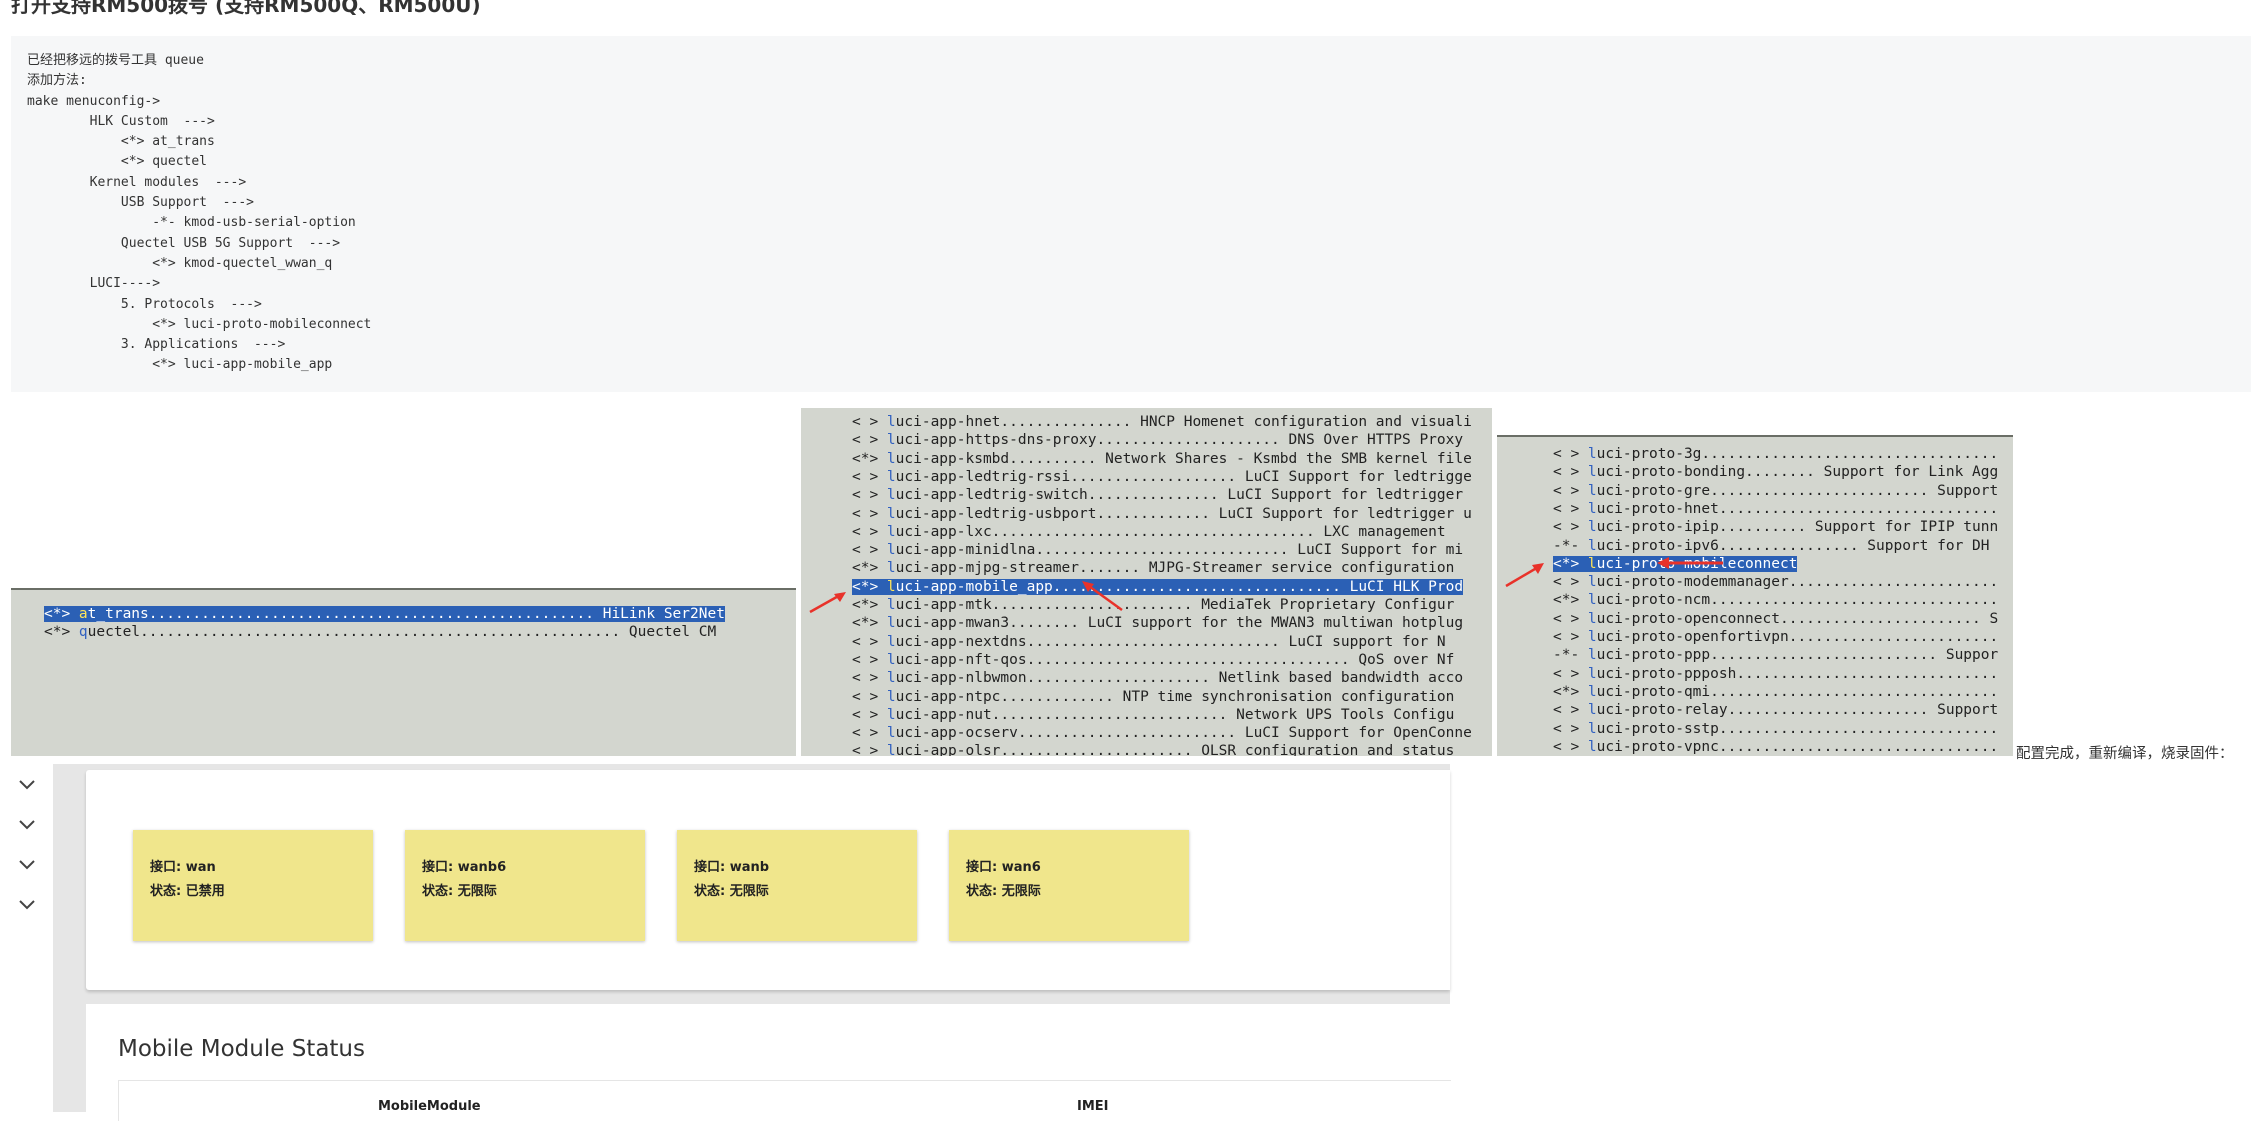  I want to click on config-line: HLK Custom --->, so click(121, 121).